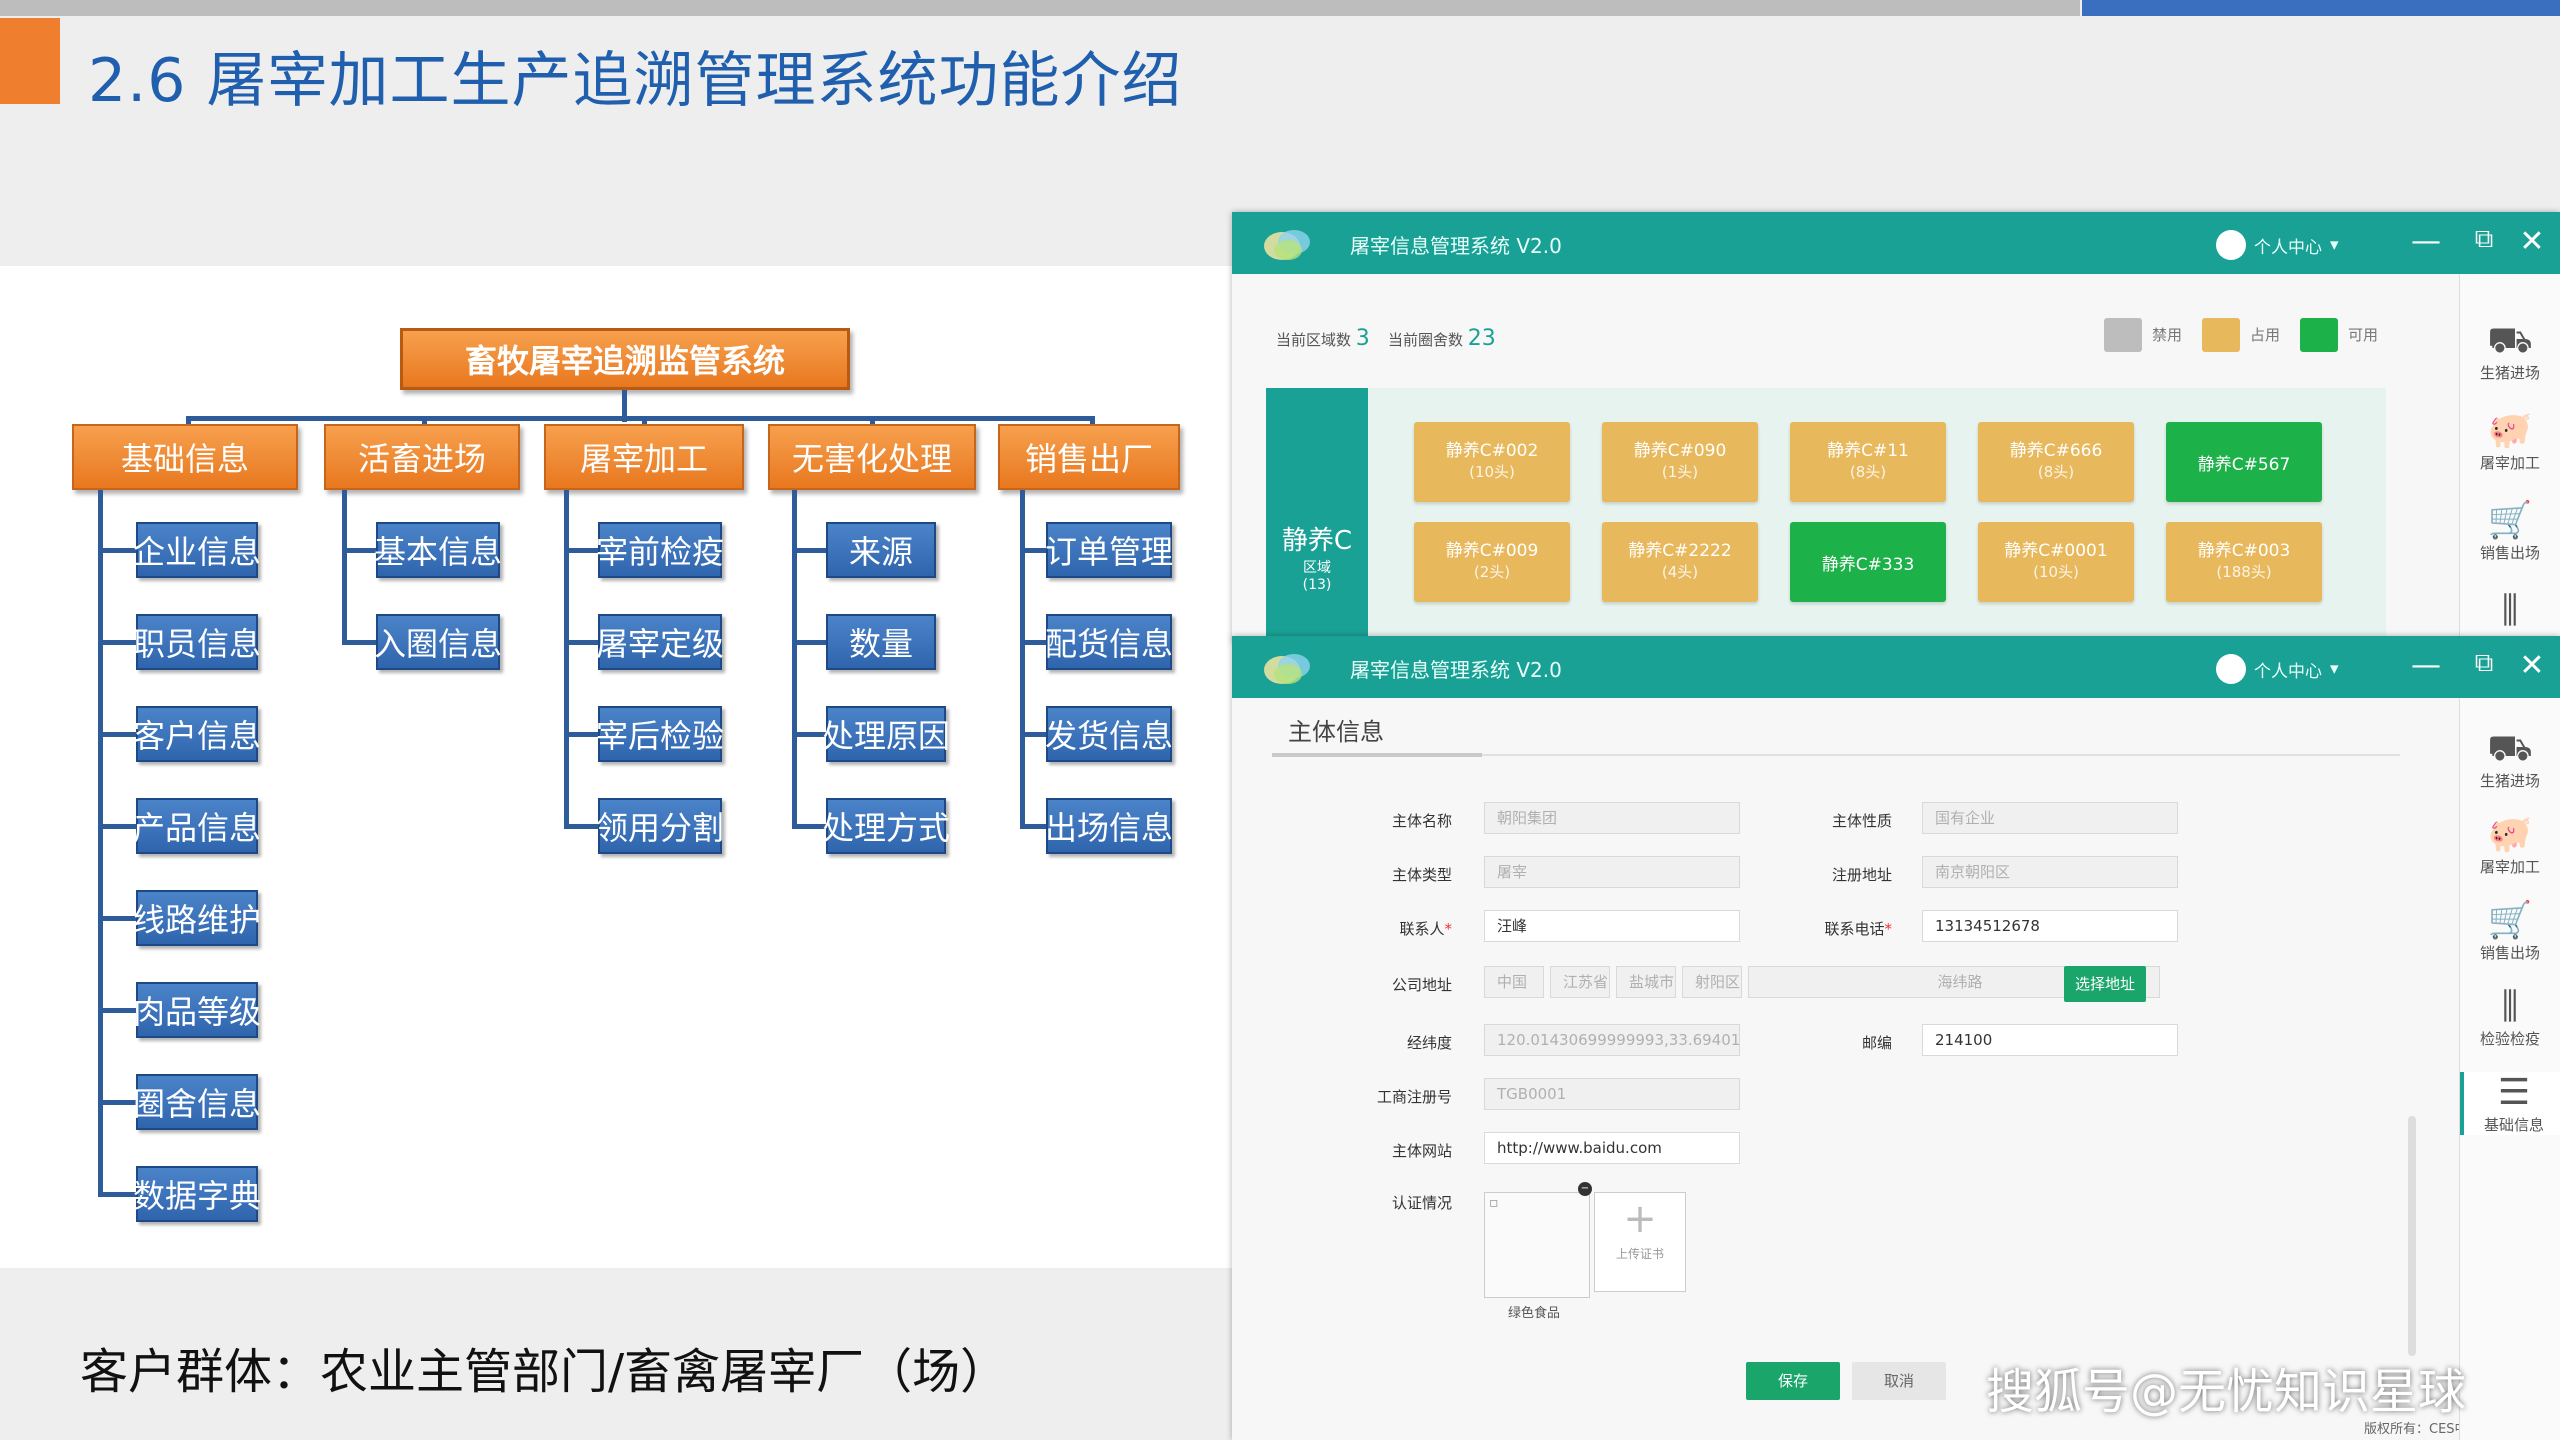 The image size is (2560, 1440). What do you see at coordinates (1317, 568) in the screenshot?
I see `zone-sub: 区域` at bounding box center [1317, 568].